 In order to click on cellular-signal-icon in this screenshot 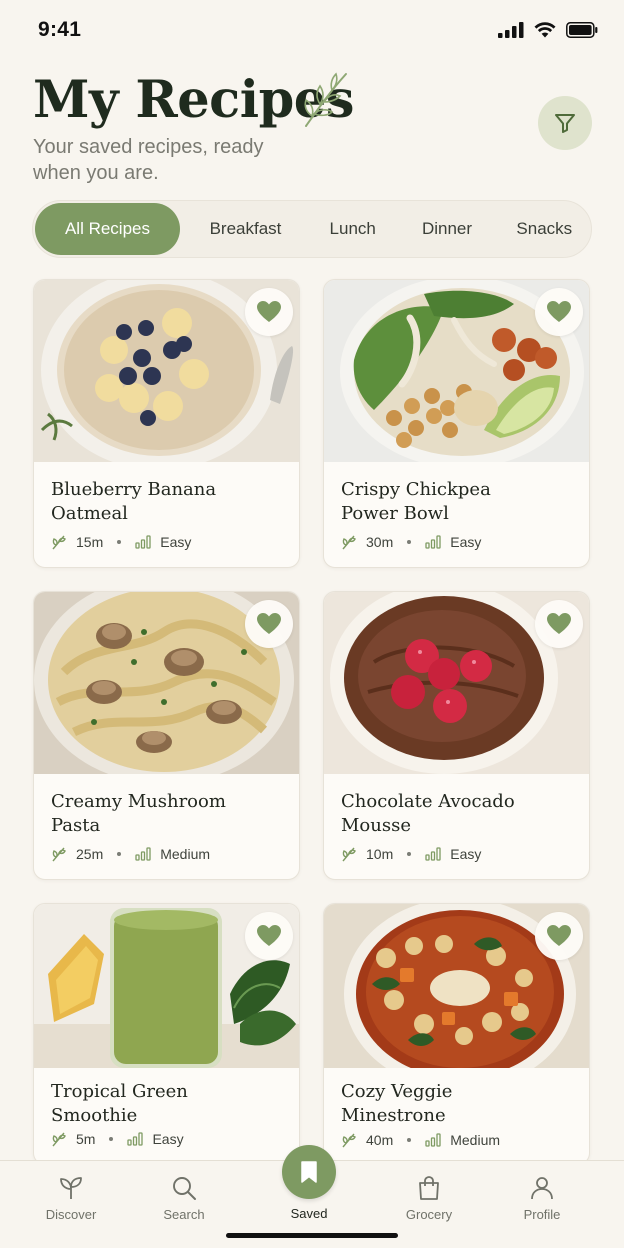, I will do `click(511, 30)`.